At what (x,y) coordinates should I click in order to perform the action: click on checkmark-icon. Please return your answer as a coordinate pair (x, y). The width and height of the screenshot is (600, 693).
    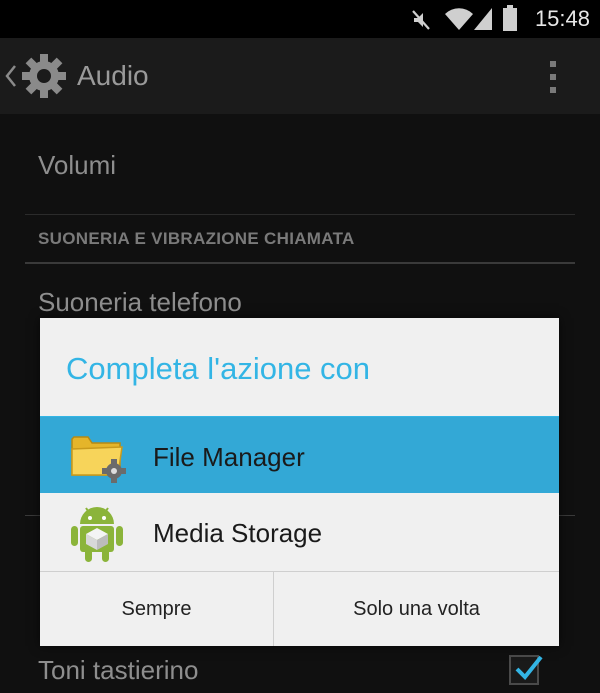
    Looking at the image, I should click on (529, 667).